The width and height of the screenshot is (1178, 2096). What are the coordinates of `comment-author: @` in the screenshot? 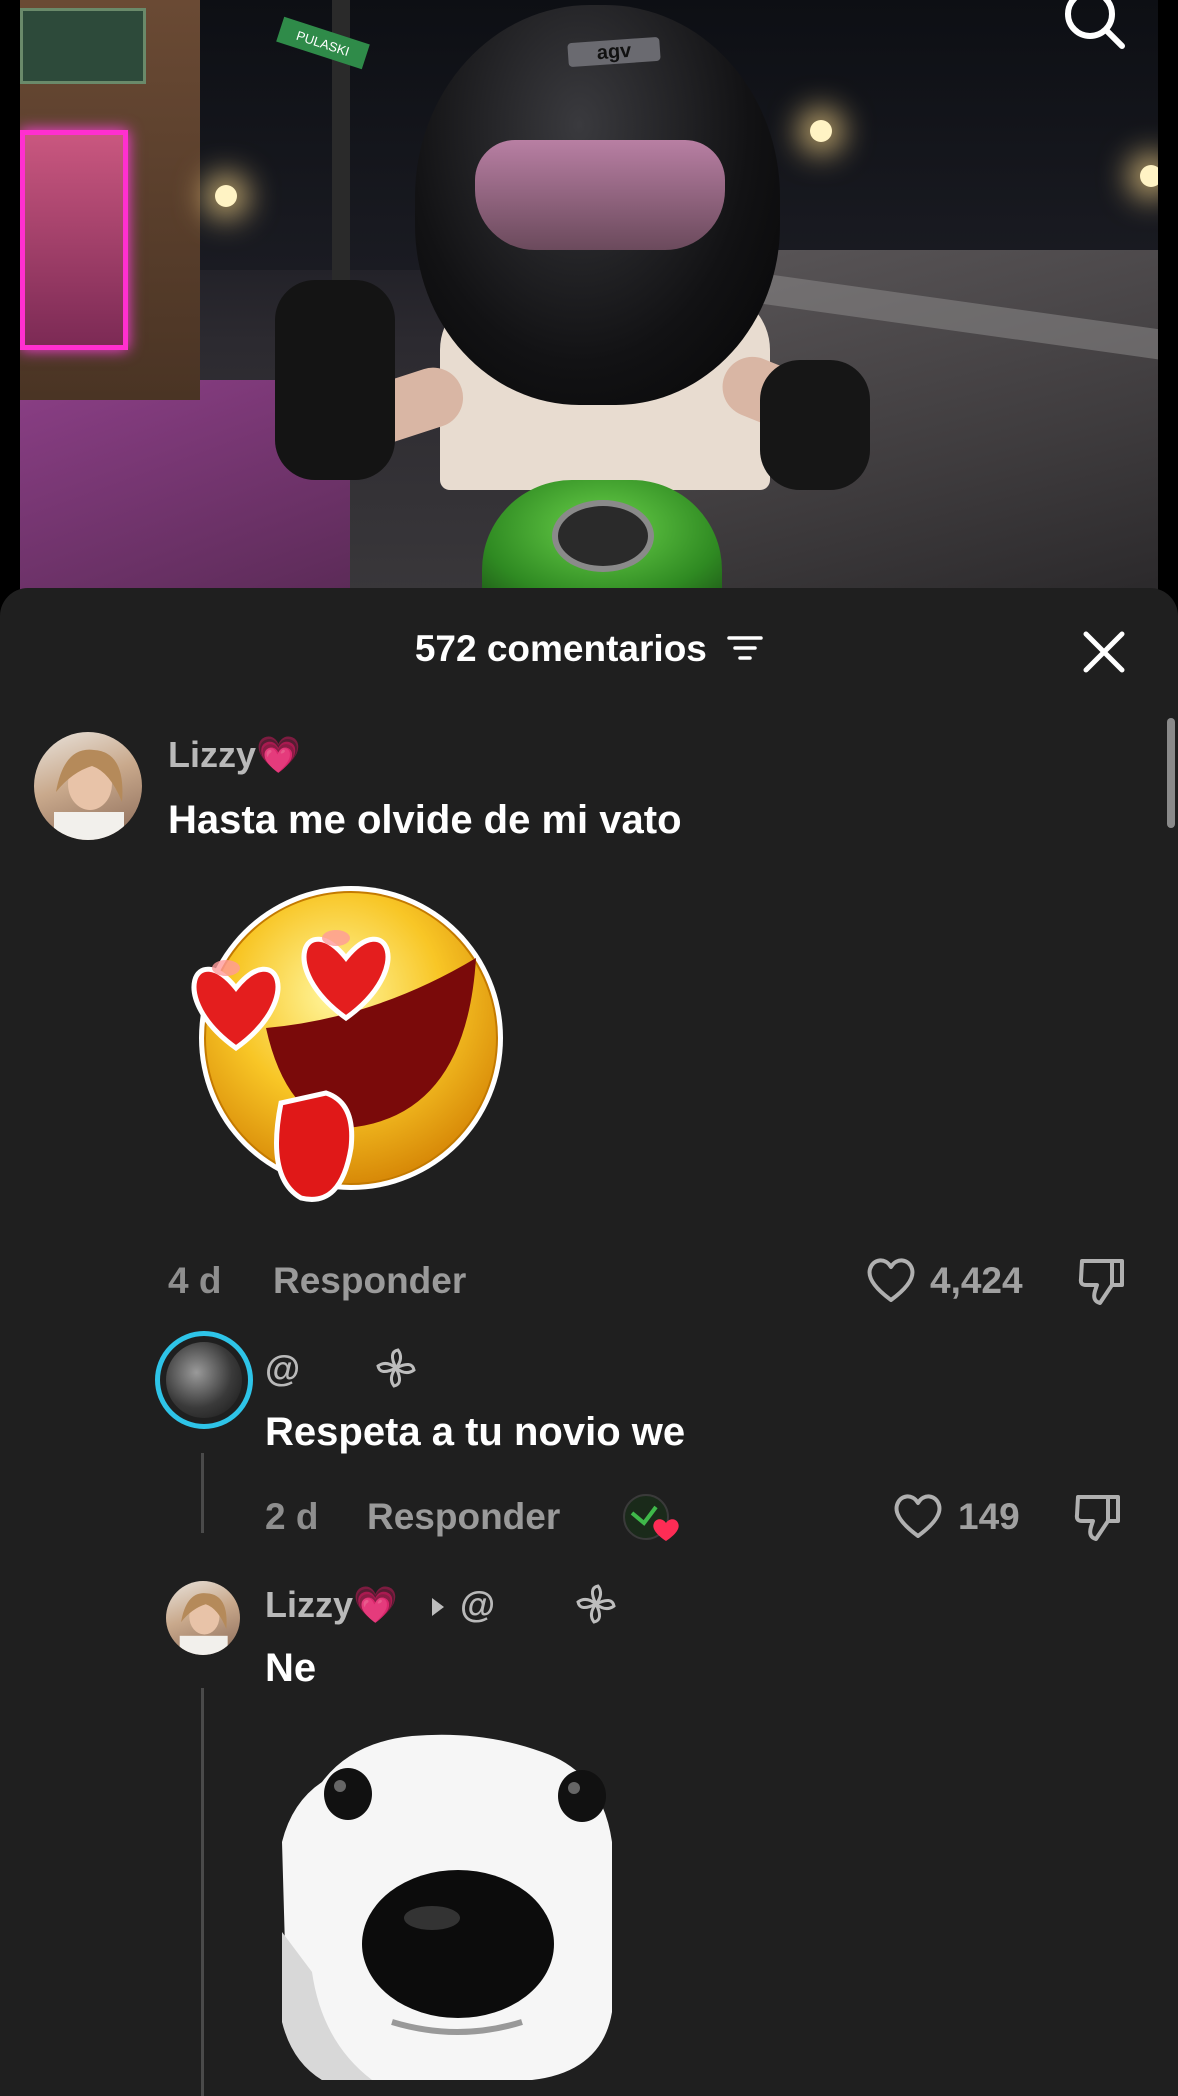 It's located at (282, 1369).